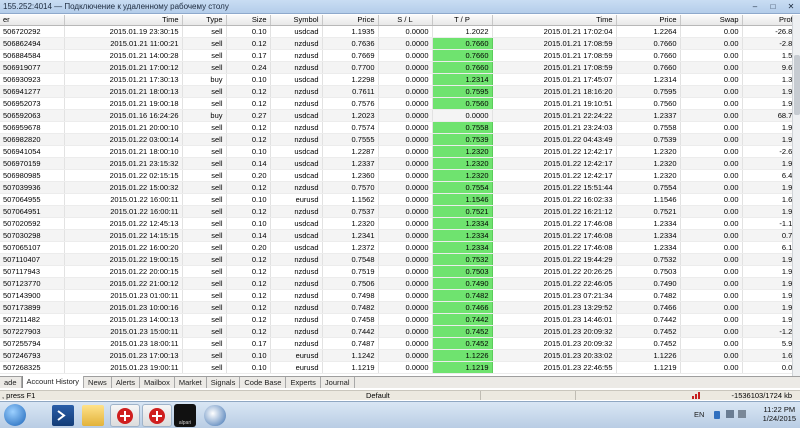 This screenshot has height=428, width=800. I want to click on col-header-close-price: Price, so click(648, 20).